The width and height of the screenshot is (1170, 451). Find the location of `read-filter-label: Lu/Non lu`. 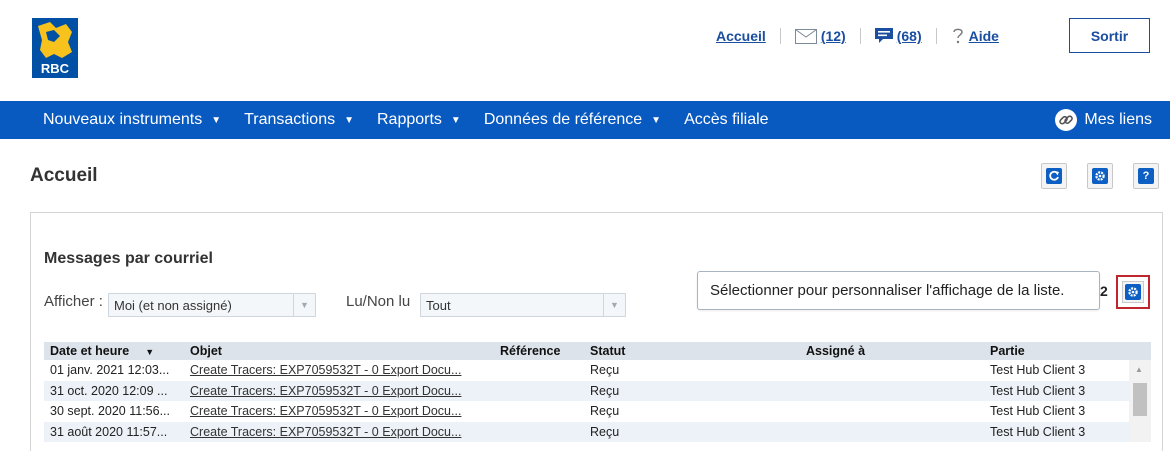

read-filter-label: Lu/Non lu is located at coordinates (378, 301).